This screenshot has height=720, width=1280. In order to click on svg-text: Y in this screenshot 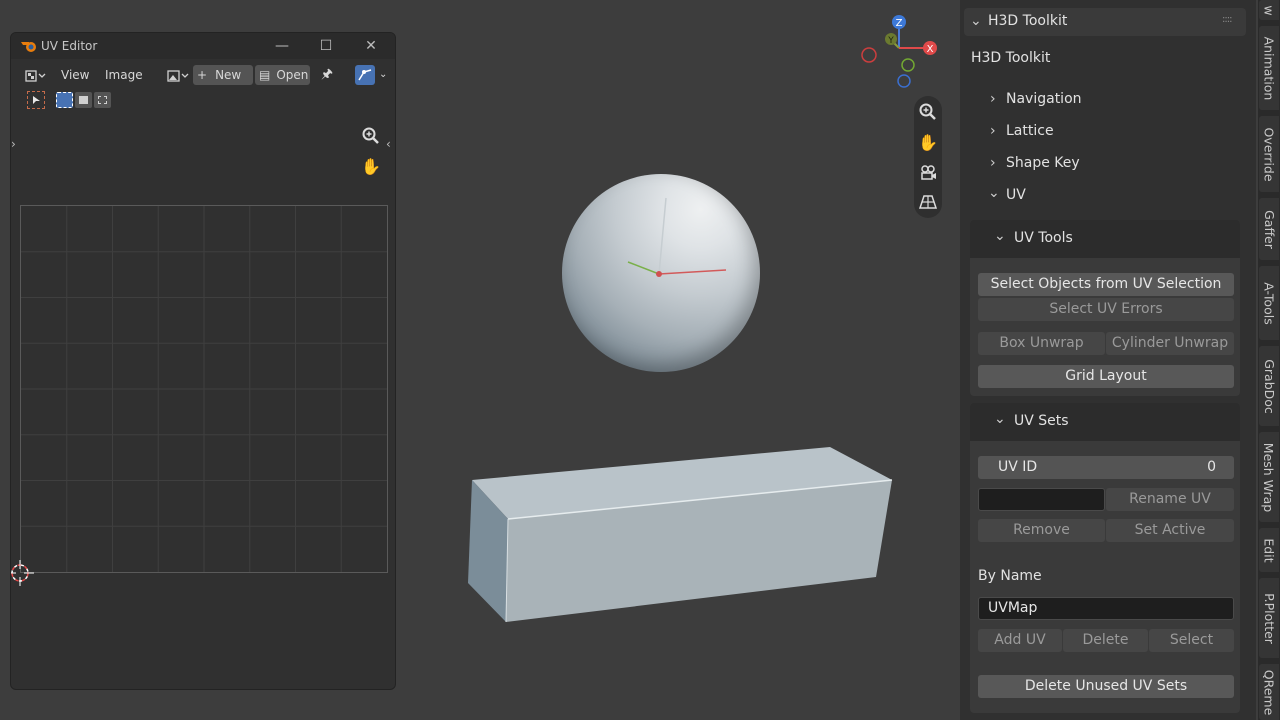, I will do `click(890, 41)`.